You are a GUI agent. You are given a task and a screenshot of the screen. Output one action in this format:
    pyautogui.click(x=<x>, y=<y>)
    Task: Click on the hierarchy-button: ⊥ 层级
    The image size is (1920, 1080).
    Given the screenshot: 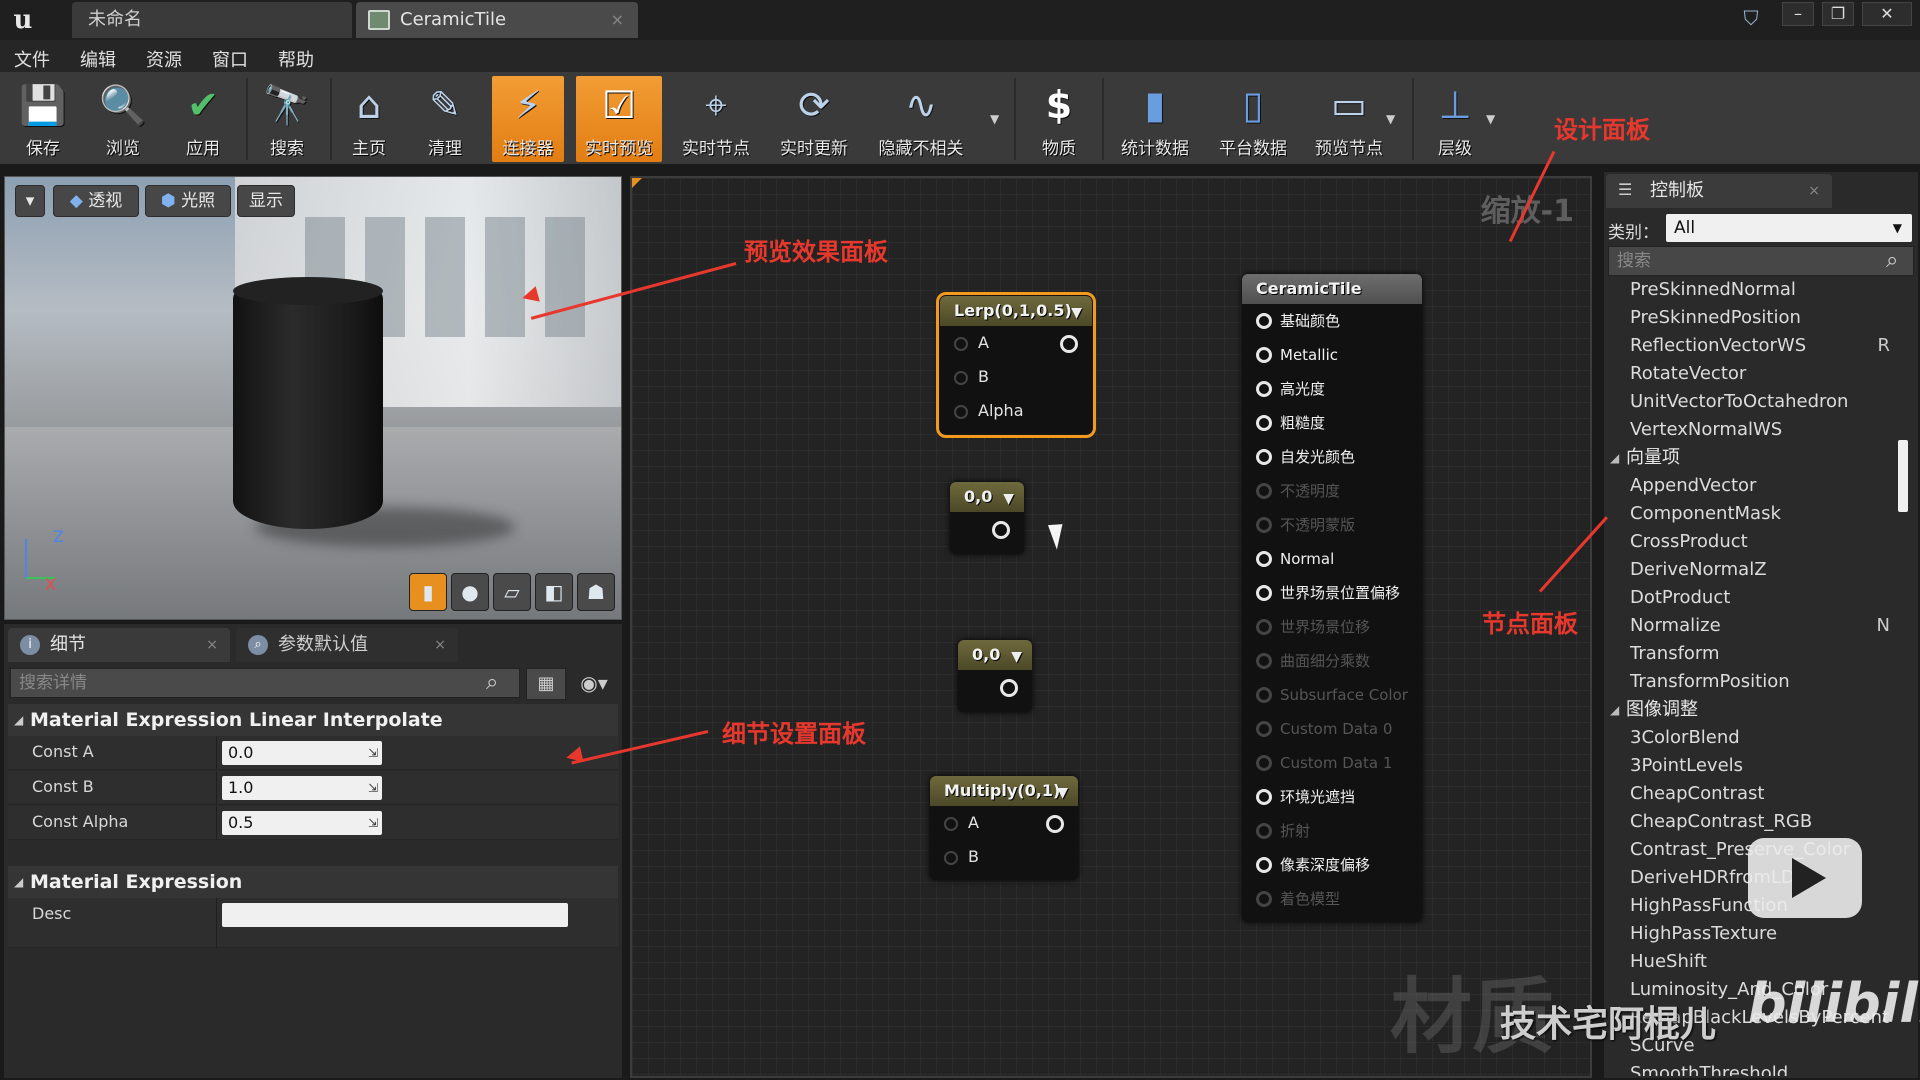 What is the action you would take?
    pyautogui.click(x=1455, y=119)
    